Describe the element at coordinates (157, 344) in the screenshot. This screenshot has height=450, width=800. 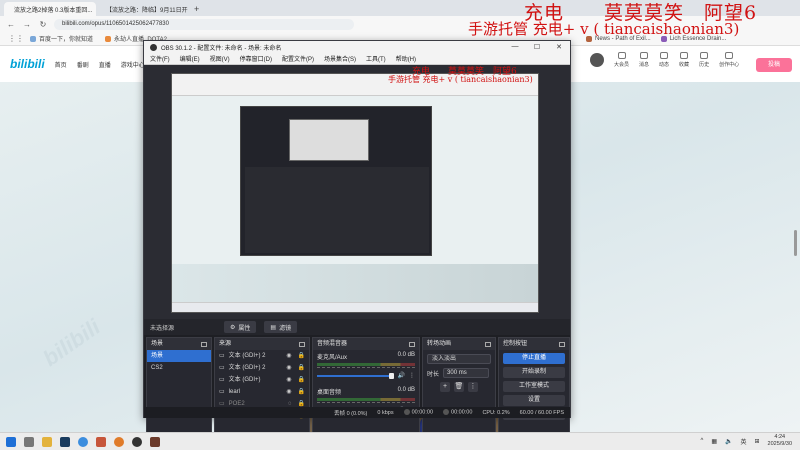
I see `scenes-title: 场景` at that location.